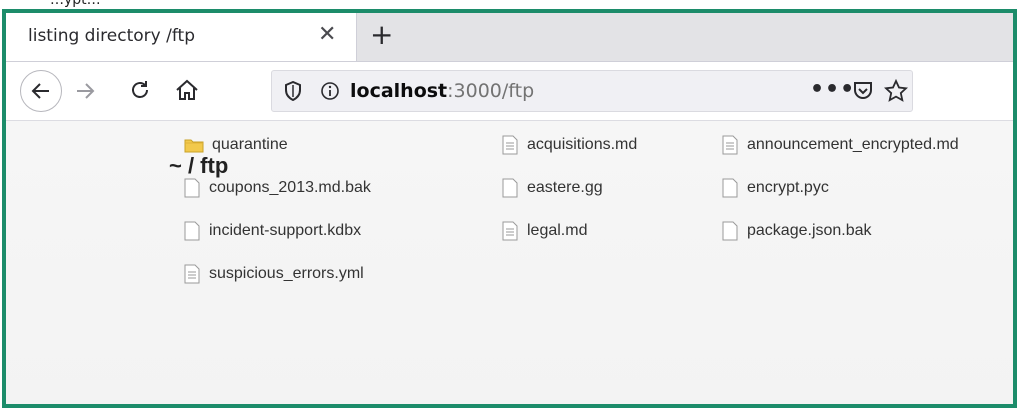  I want to click on list-item: eastere.gg, so click(552, 188).